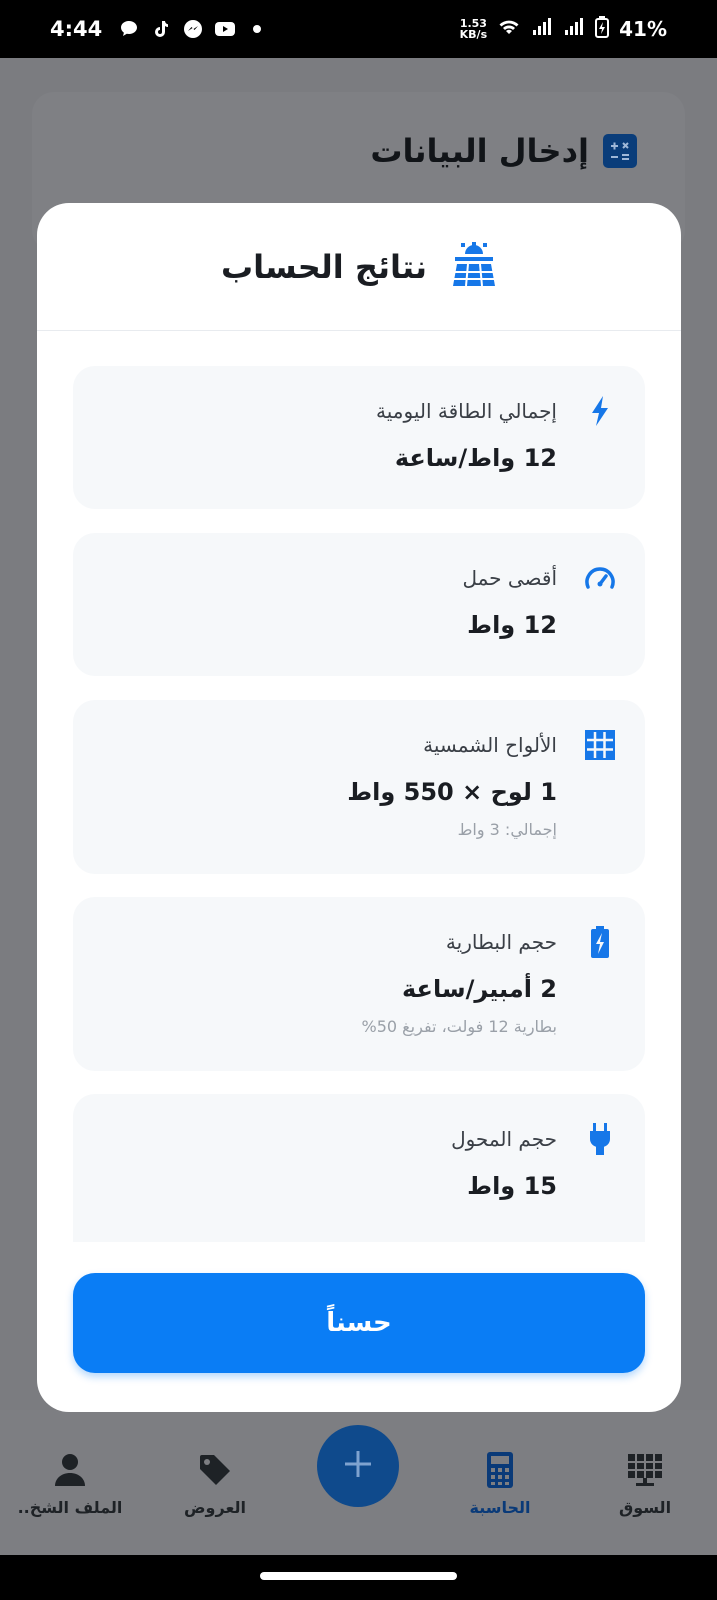  I want to click on gesture-bar, so click(358, 1577).